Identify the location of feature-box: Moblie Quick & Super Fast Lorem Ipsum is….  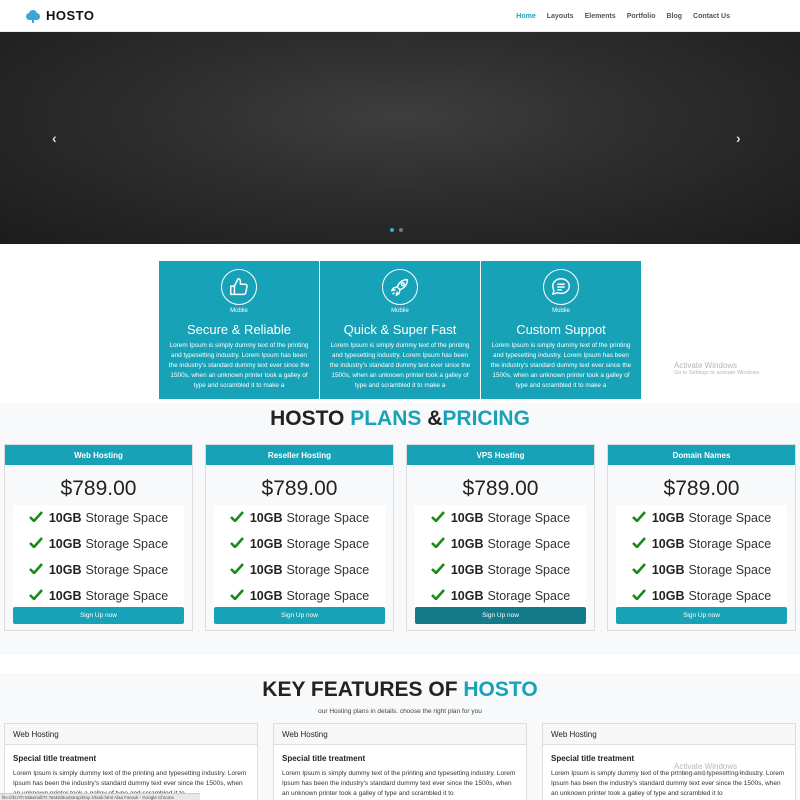
(400, 330).